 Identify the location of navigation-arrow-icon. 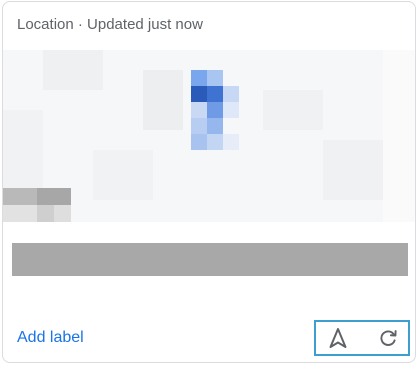
(338, 338).